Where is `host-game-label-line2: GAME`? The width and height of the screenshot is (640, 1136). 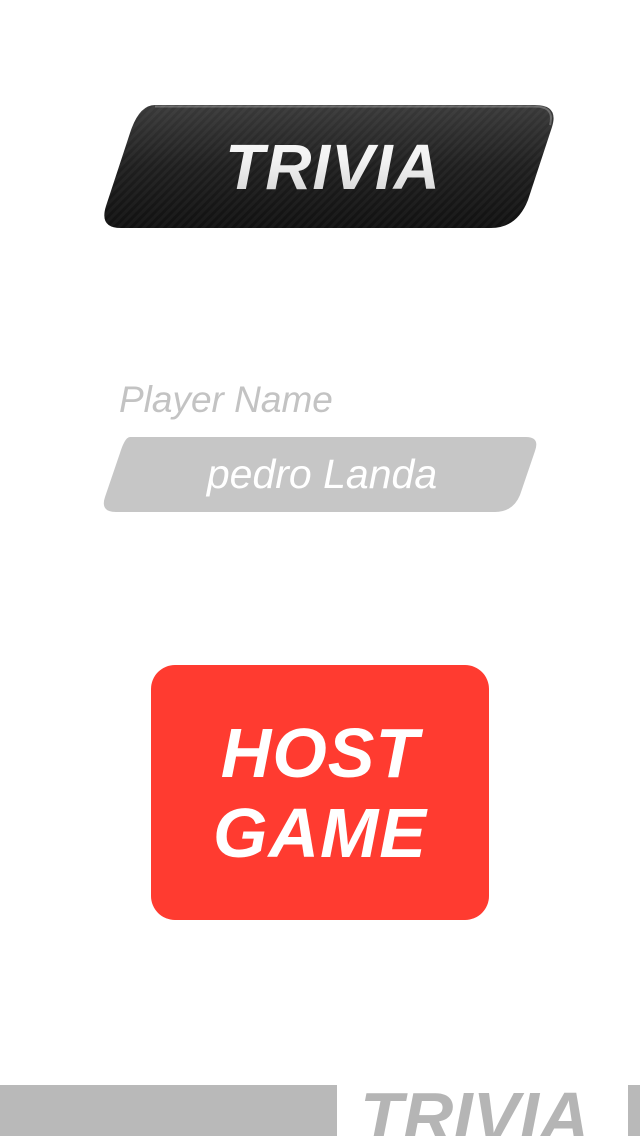
host-game-label-line2: GAME is located at coordinates (320, 832).